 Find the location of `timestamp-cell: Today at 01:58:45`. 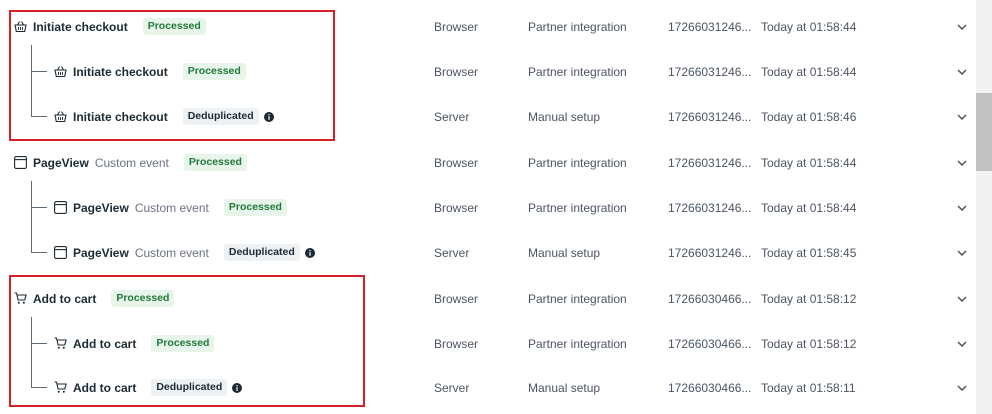

timestamp-cell: Today at 01:58:45 is located at coordinates (809, 252).